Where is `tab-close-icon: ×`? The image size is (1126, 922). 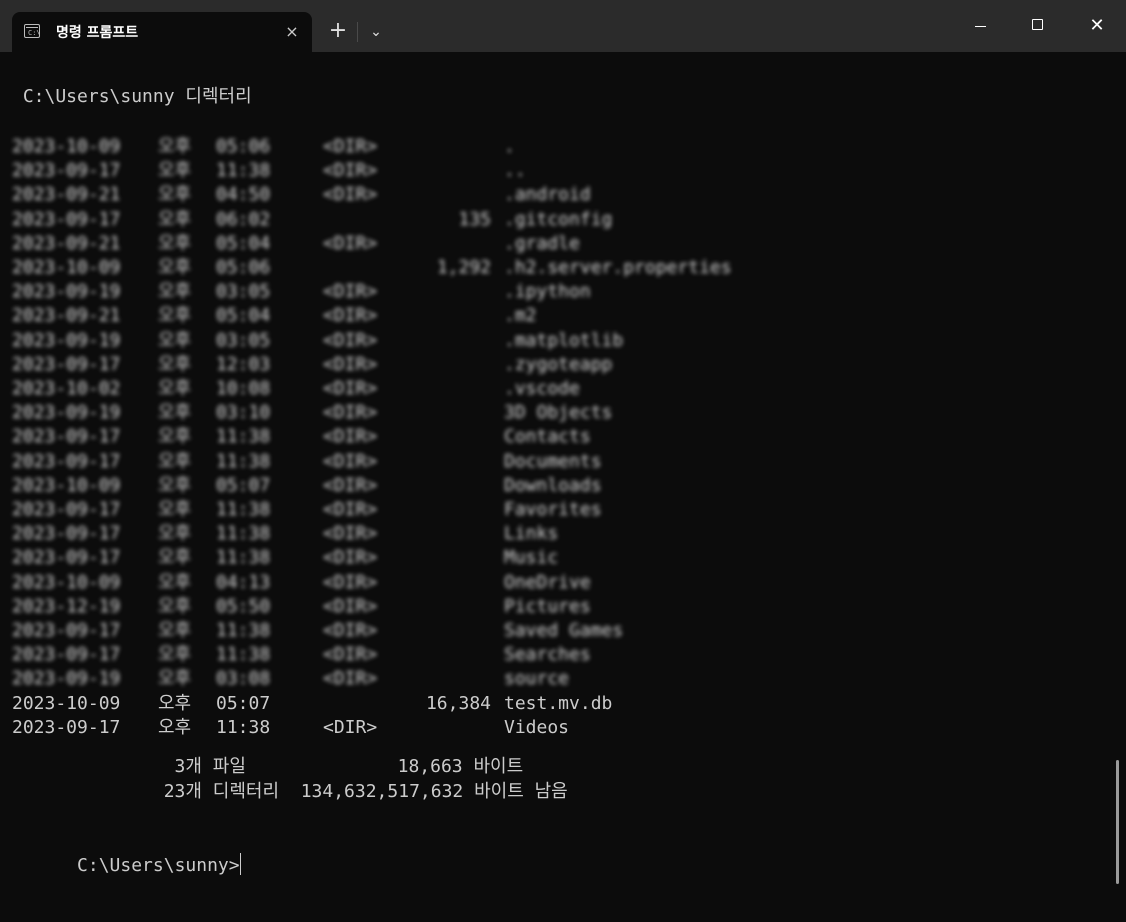 tab-close-icon: × is located at coordinates (292, 32).